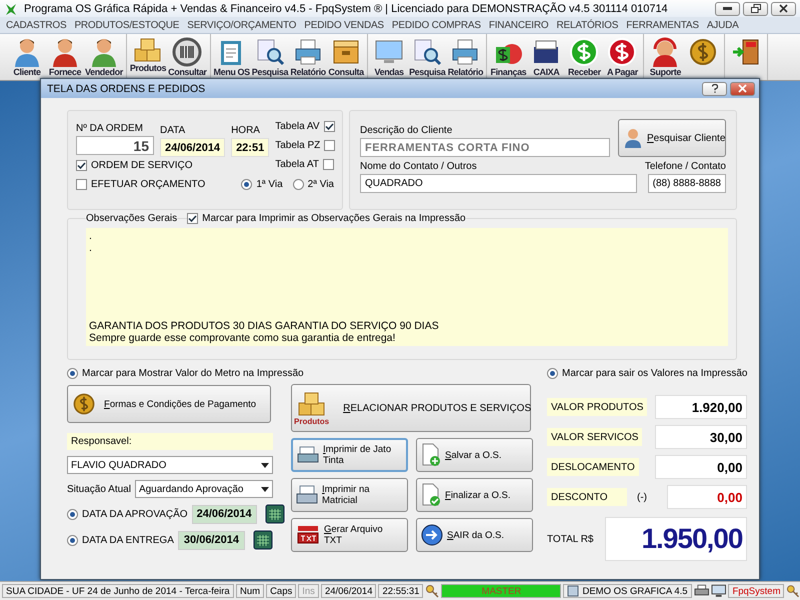  Describe the element at coordinates (401, 591) in the screenshot. I see `status-cell: 22:55:31` at that location.